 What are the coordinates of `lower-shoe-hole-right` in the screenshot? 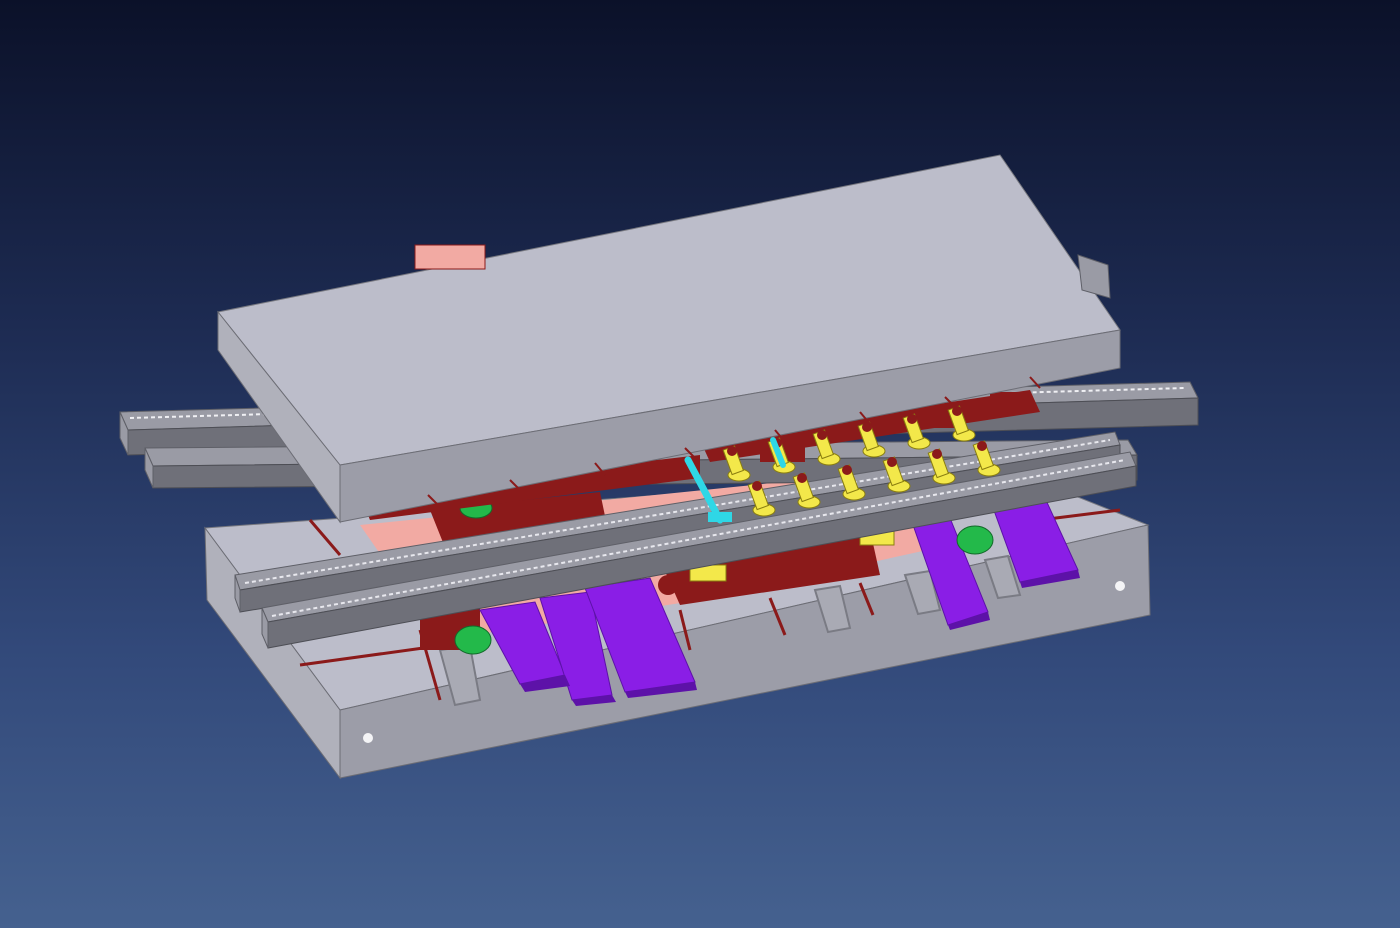 It's located at (1120, 586).